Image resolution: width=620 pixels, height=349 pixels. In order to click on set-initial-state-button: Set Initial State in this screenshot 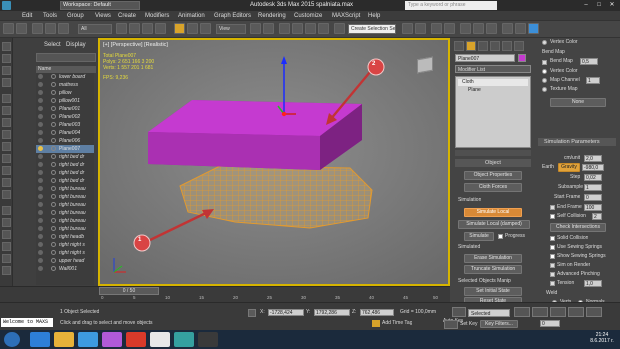, I will do `click(493, 291)`.